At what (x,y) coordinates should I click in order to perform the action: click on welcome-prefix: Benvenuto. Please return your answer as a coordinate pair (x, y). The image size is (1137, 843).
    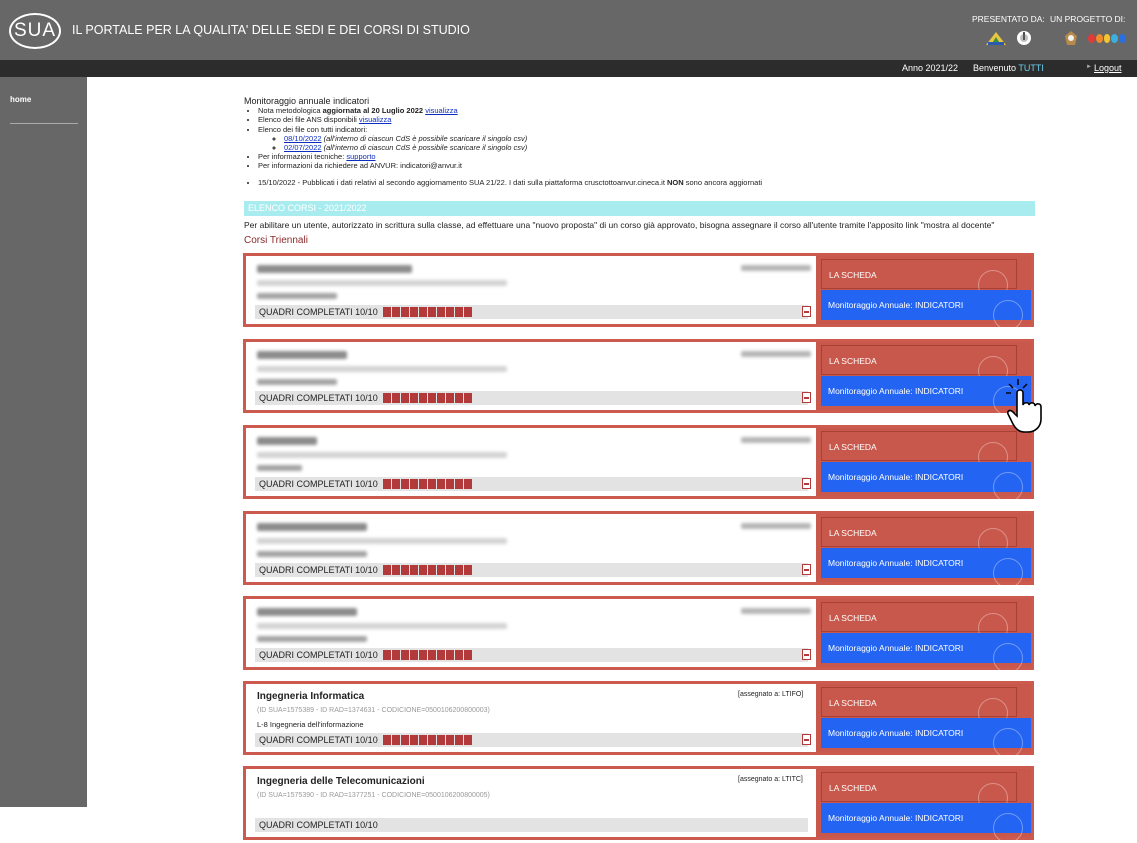
    Looking at the image, I should click on (995, 68).